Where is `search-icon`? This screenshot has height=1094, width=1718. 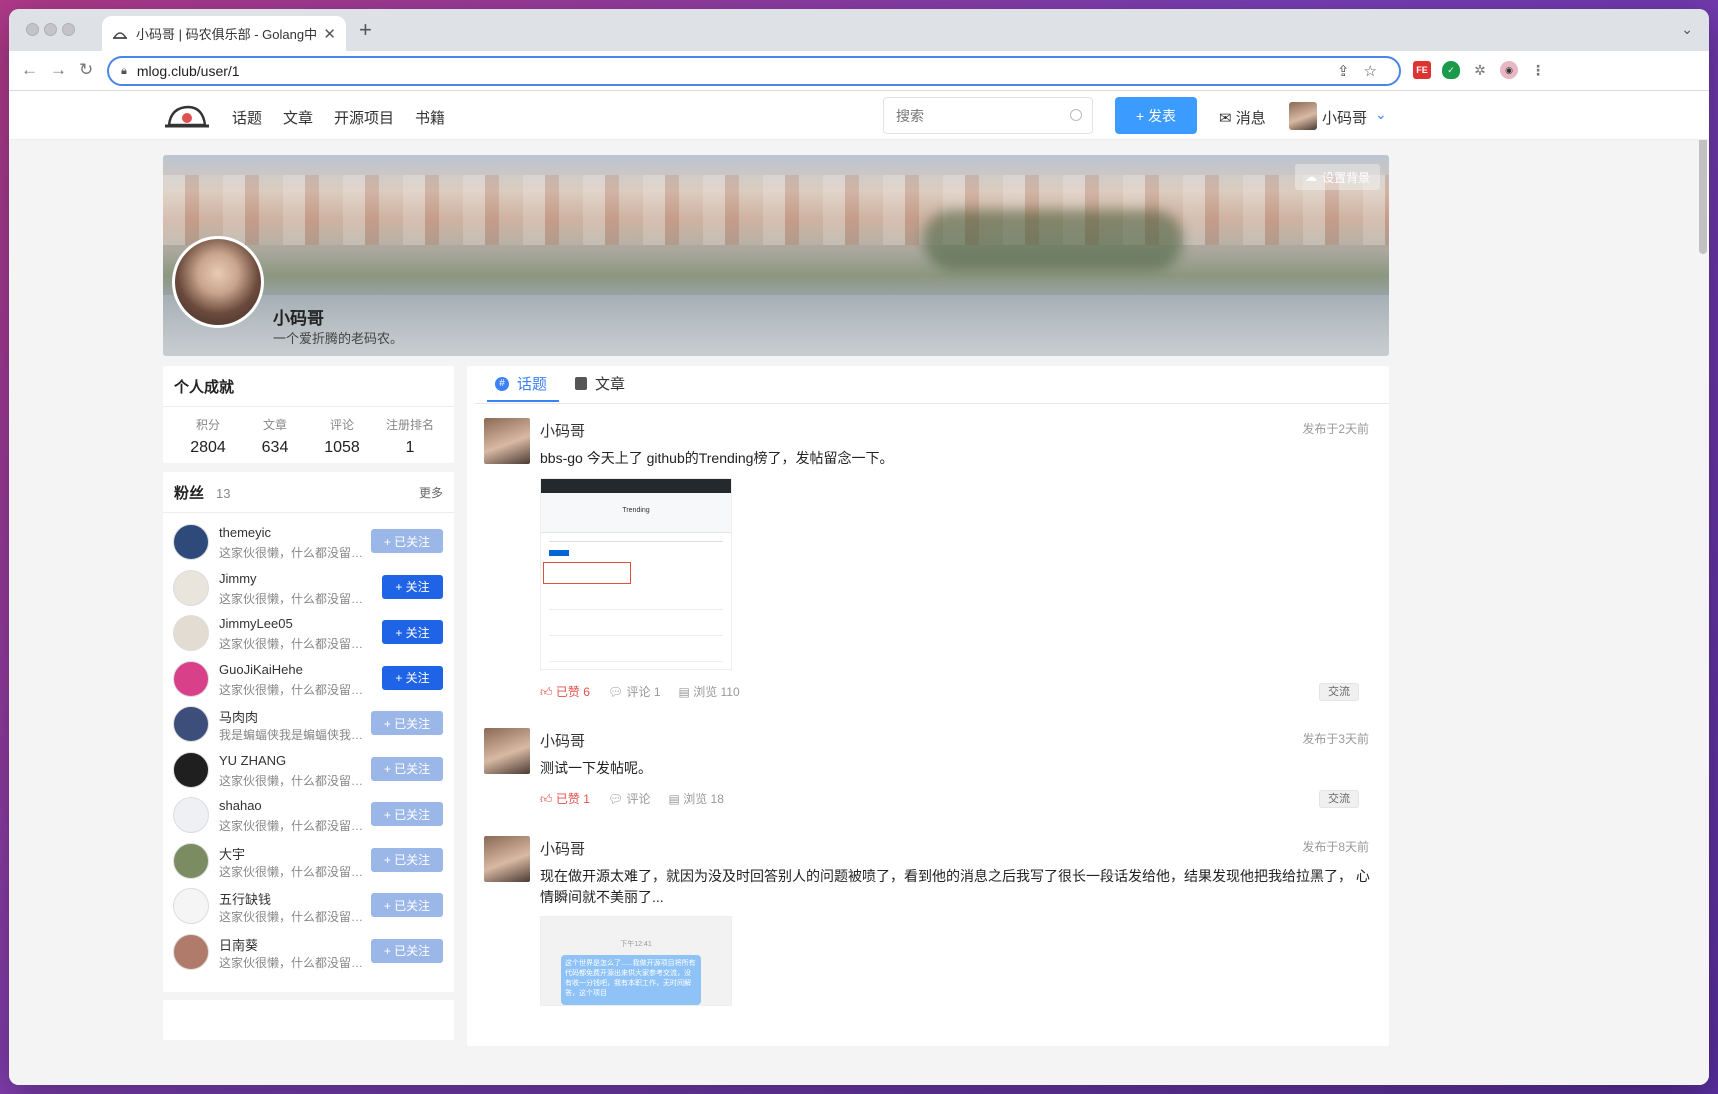 search-icon is located at coordinates (1076, 115).